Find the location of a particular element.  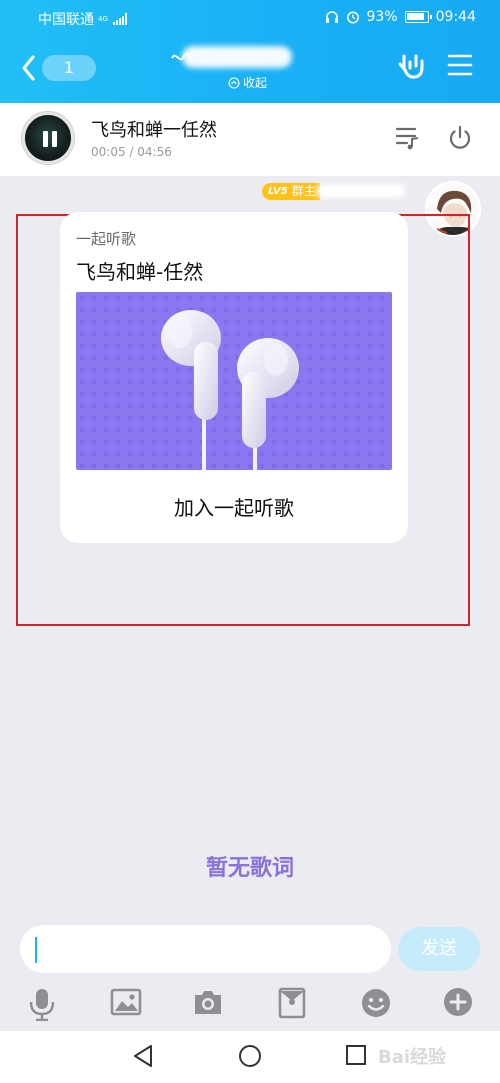

album-disc-pause-button is located at coordinates (48, 138).